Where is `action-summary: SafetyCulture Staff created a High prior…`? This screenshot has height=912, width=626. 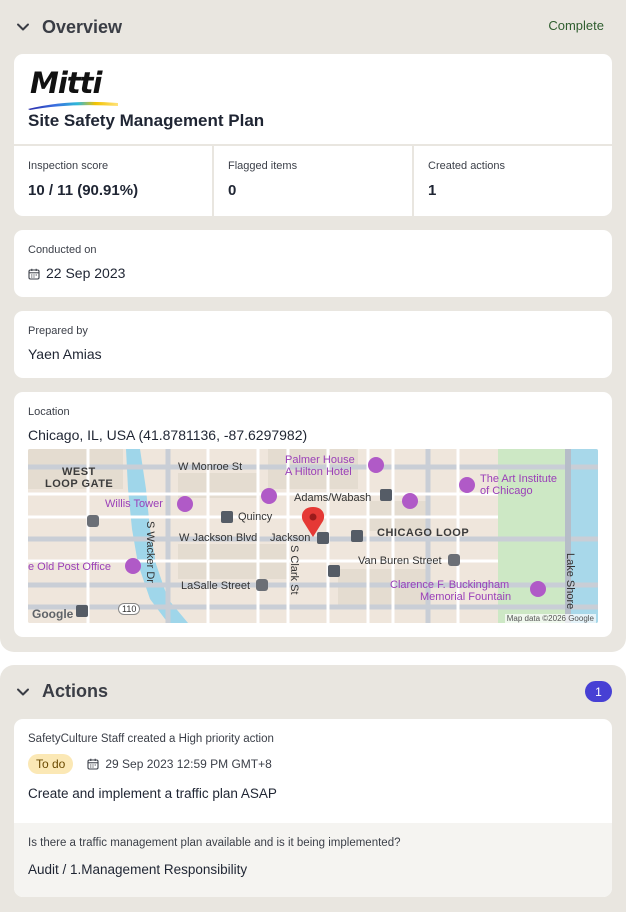 action-summary: SafetyCulture Staff created a High prior… is located at coordinates (313, 771).